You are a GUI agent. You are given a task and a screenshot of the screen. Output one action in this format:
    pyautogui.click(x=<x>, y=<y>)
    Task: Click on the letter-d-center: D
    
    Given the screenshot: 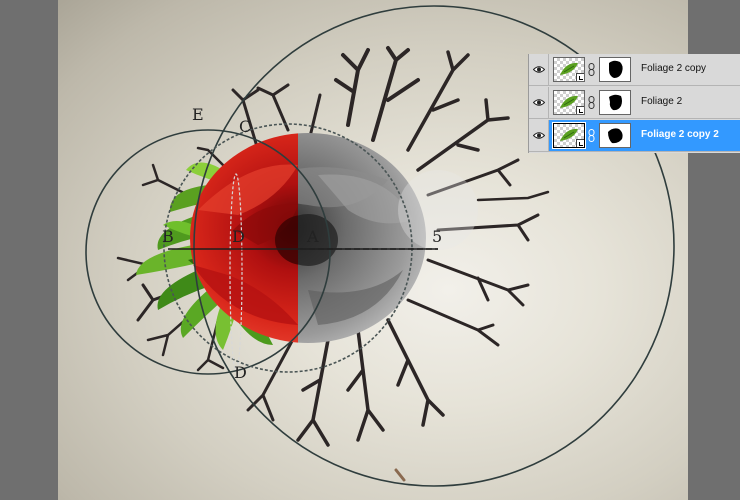 What is the action you would take?
    pyautogui.click(x=238, y=236)
    